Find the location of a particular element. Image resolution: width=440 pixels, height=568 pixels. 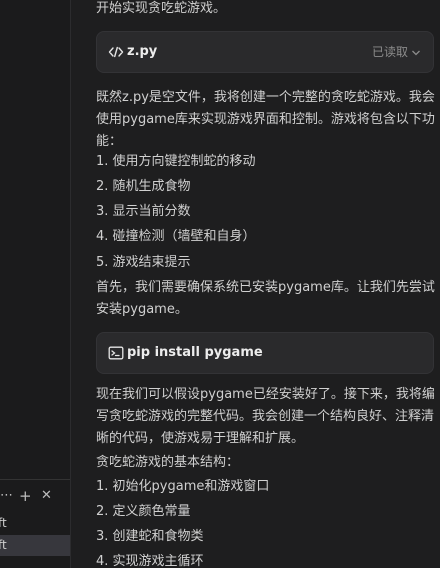

panel-controls: ⋯ + ✕ is located at coordinates (35, 497).